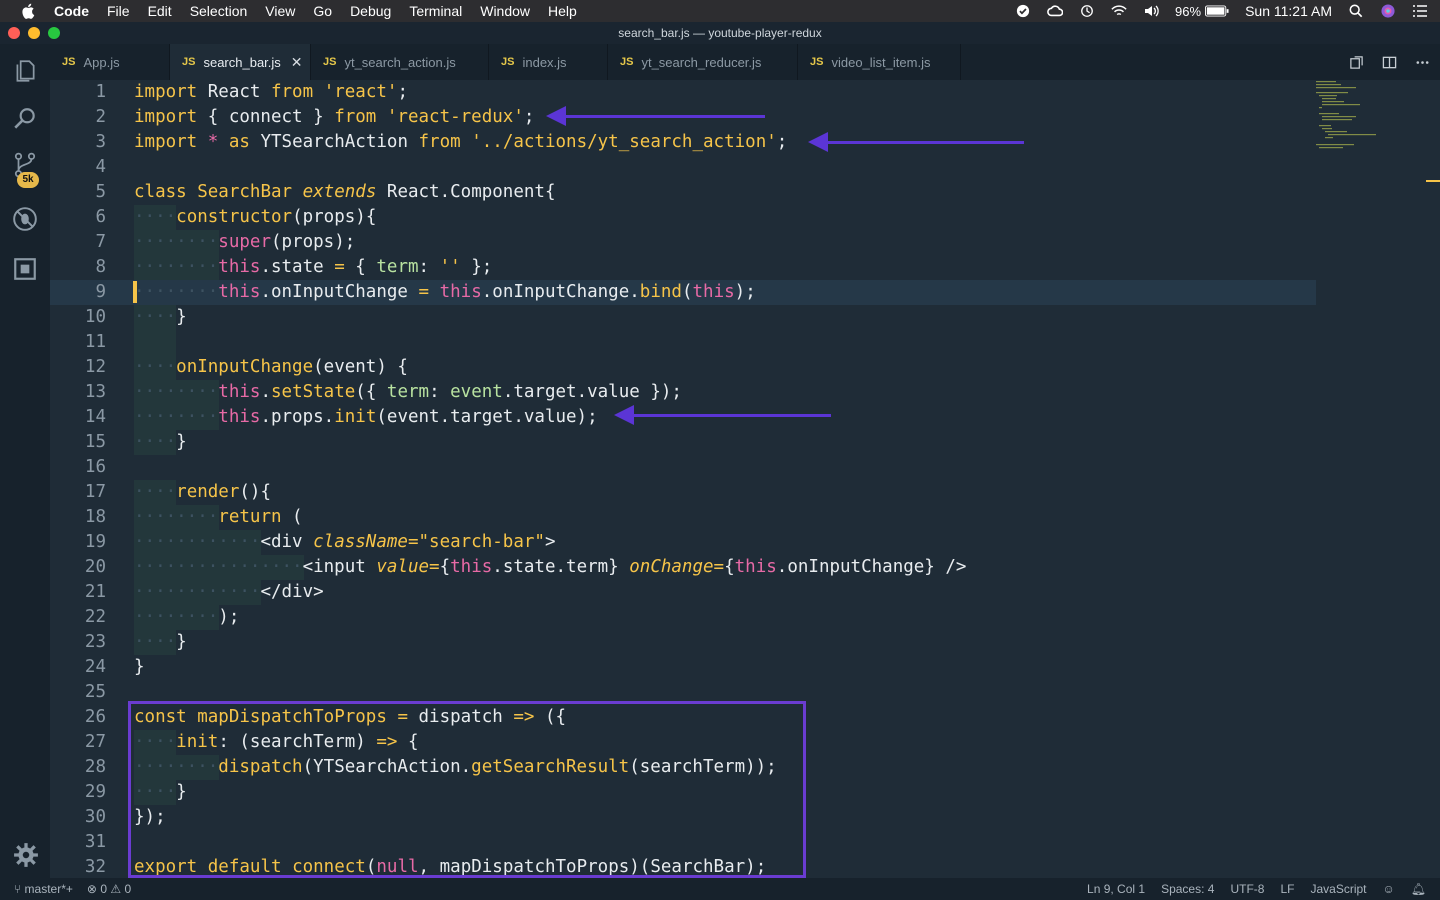 Image resolution: width=1440 pixels, height=900 pixels. What do you see at coordinates (313, 392) in the screenshot?
I see `code-token: setState` at bounding box center [313, 392].